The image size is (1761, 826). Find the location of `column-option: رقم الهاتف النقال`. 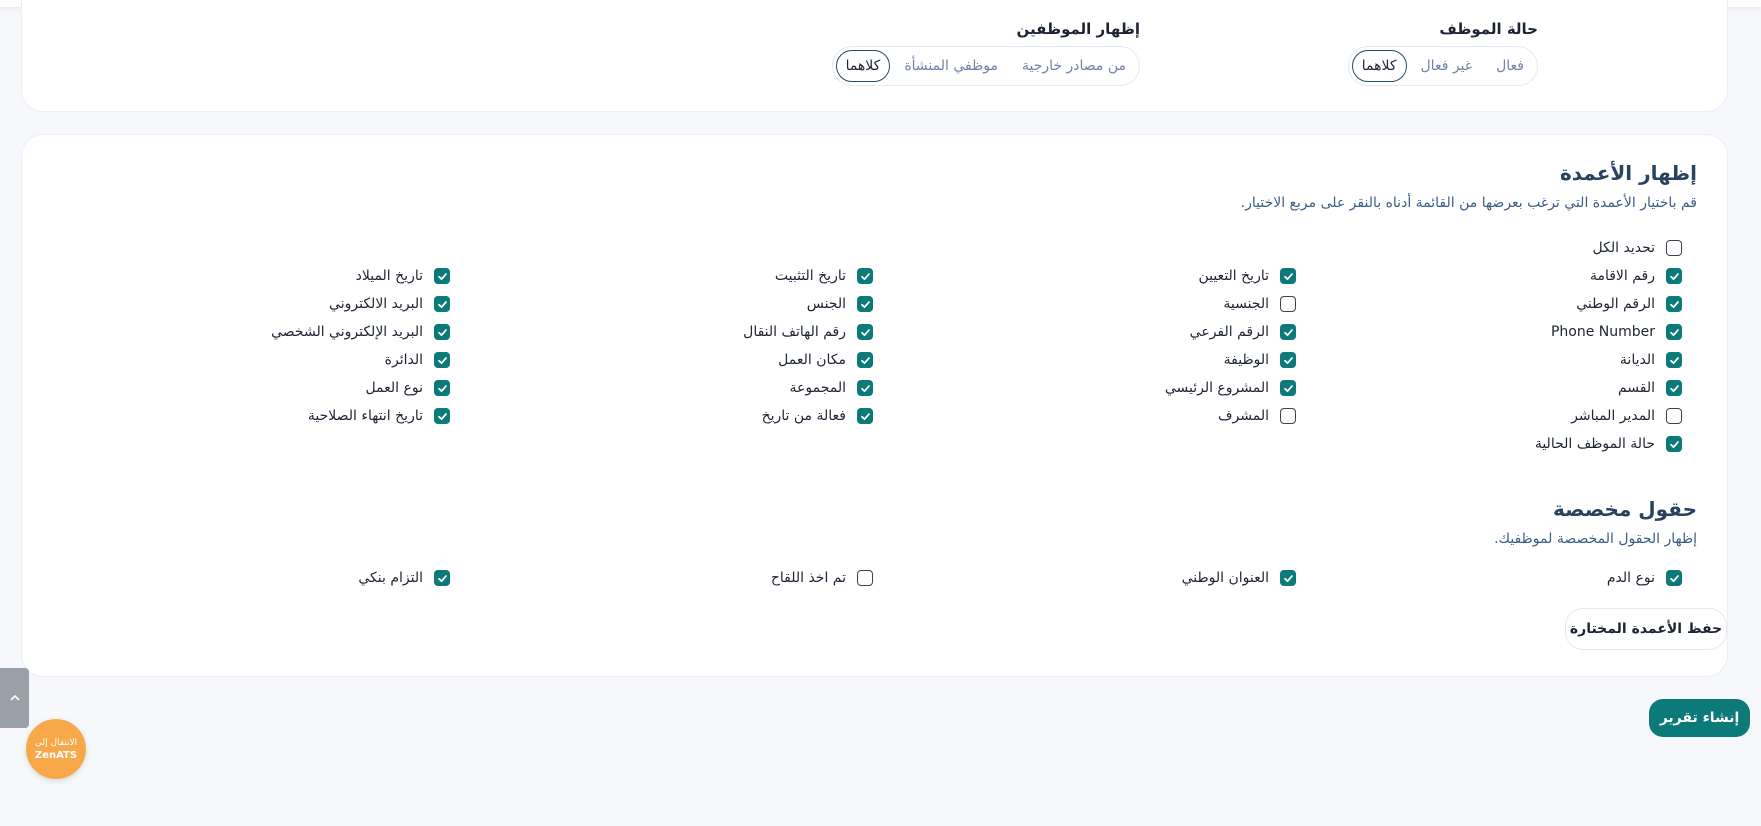

column-option: رقم الهاتف النقال is located at coordinates (808, 332).